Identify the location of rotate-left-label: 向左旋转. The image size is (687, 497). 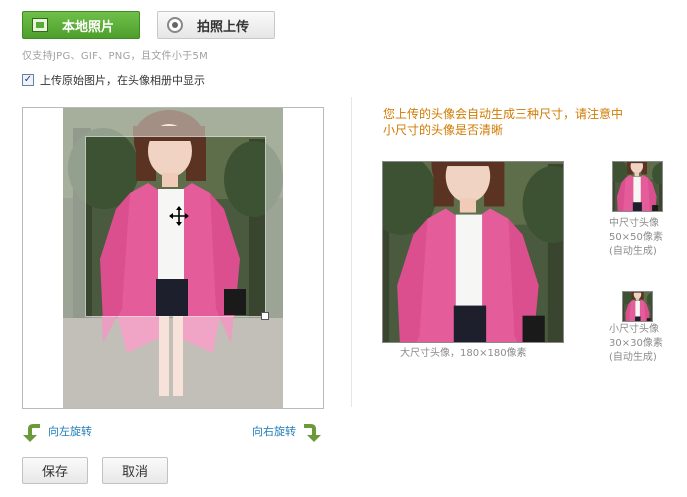
(70, 431).